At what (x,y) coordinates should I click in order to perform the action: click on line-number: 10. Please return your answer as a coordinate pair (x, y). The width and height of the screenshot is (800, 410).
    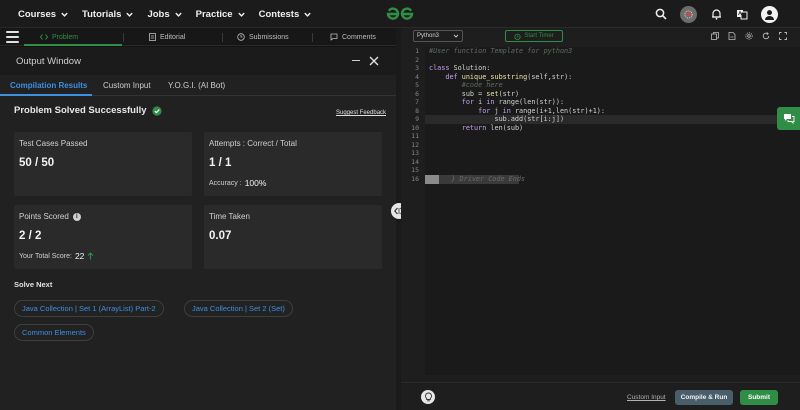
    Looking at the image, I should click on (415, 127).